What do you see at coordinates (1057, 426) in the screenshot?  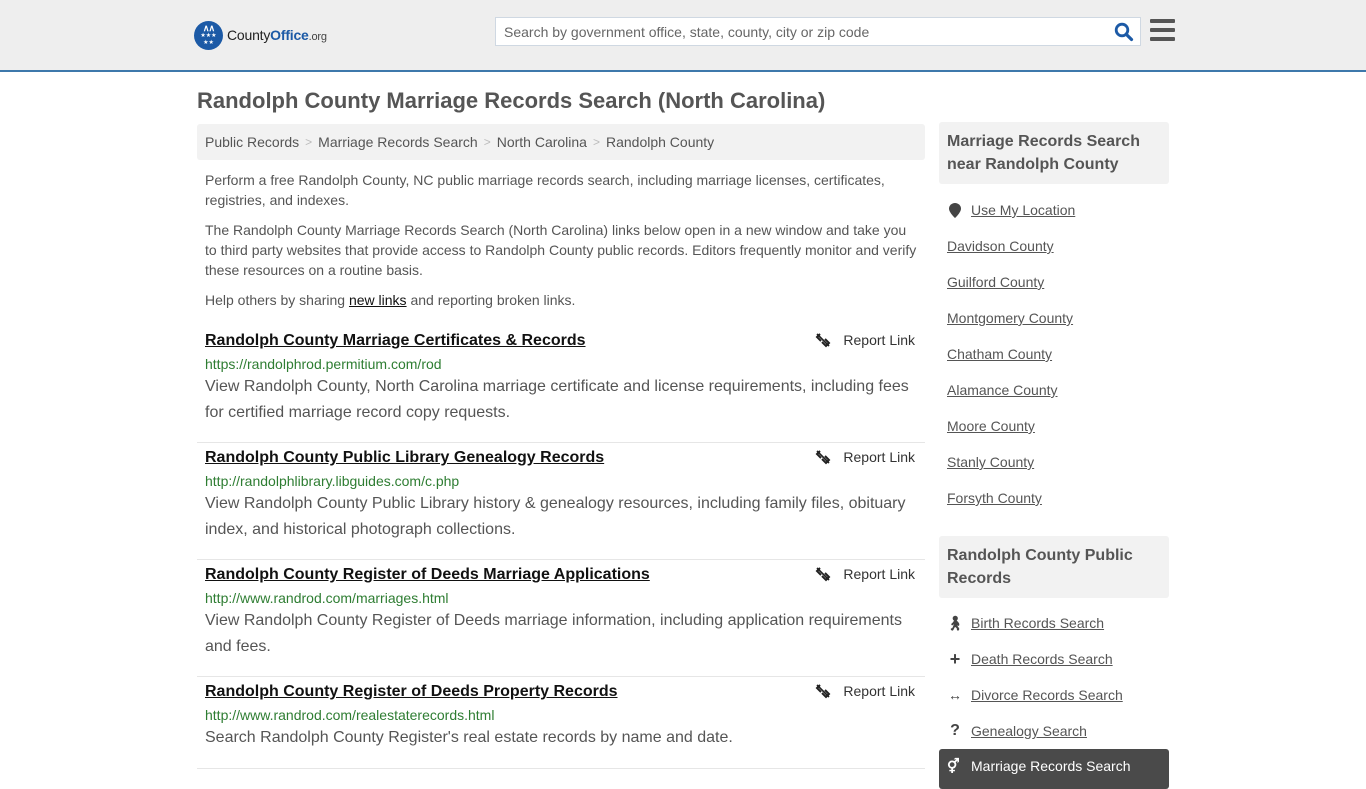 I see `nearby-county-item: Moore County` at bounding box center [1057, 426].